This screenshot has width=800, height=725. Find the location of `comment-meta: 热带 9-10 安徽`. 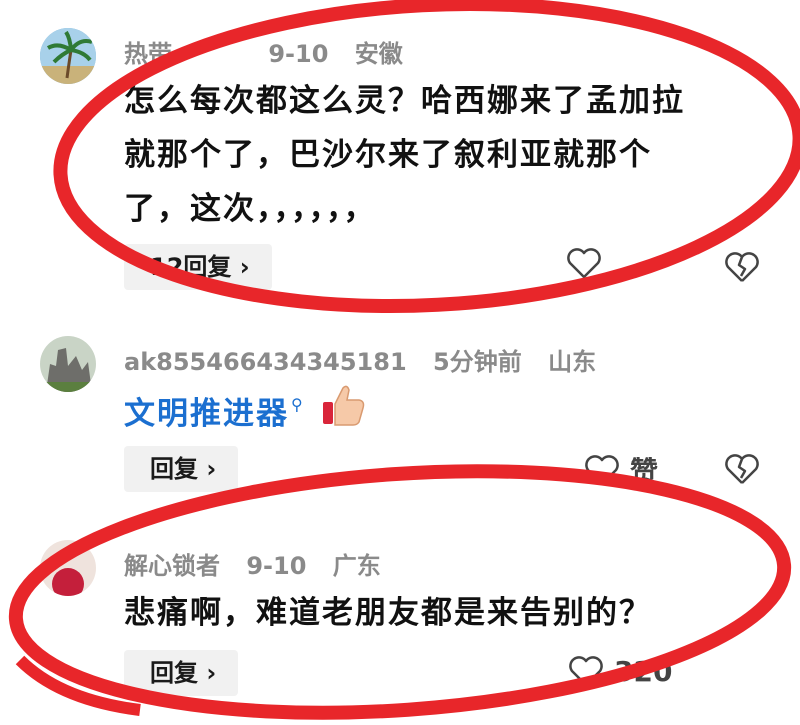

comment-meta: 热带 9-10 安徽 is located at coordinates (272, 51).